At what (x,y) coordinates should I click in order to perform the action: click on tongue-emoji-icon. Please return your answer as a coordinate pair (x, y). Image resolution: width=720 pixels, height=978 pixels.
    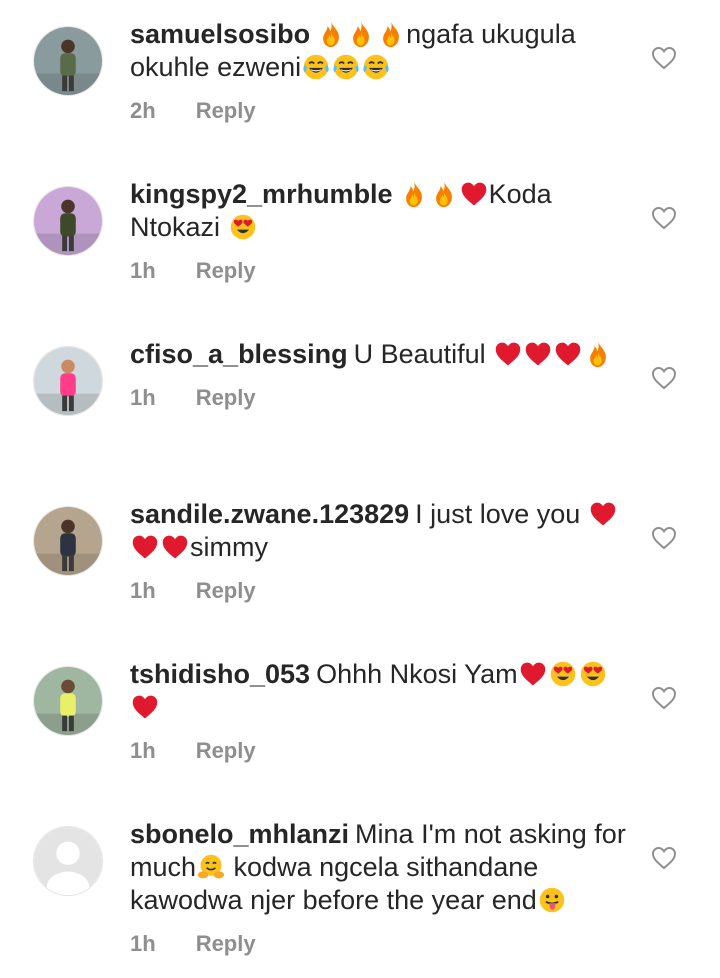
    Looking at the image, I should click on (552, 900).